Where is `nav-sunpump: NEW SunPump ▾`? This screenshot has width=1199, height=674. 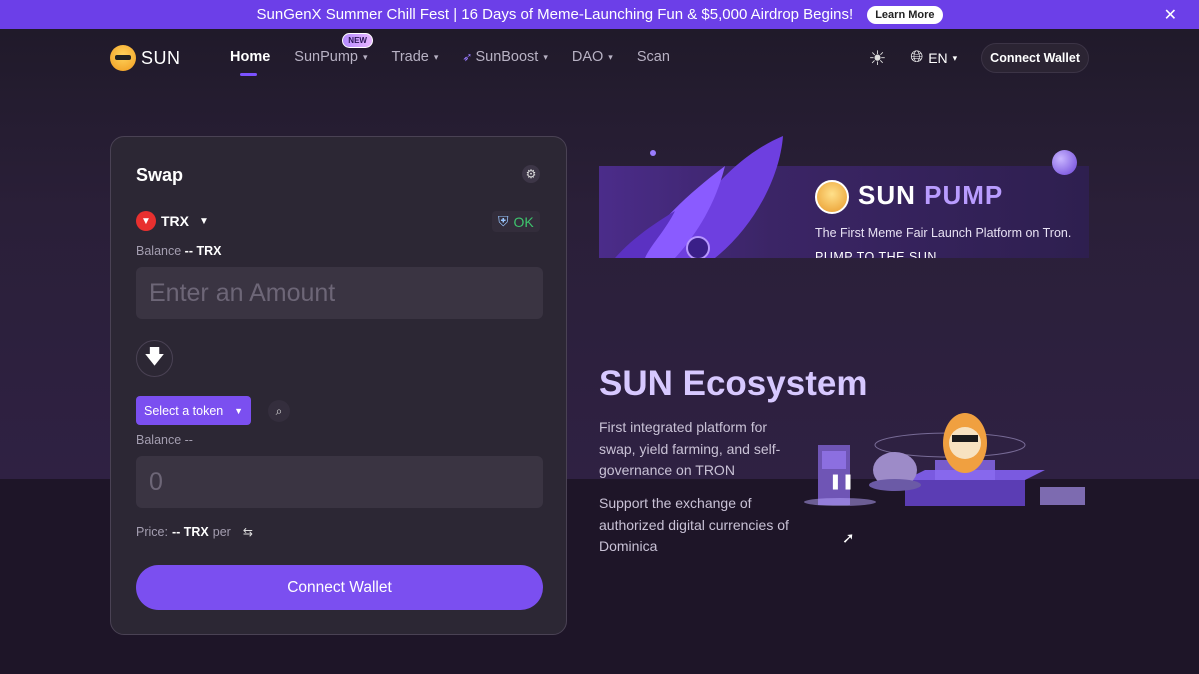 nav-sunpump: NEW SunPump ▾ is located at coordinates (333, 49).